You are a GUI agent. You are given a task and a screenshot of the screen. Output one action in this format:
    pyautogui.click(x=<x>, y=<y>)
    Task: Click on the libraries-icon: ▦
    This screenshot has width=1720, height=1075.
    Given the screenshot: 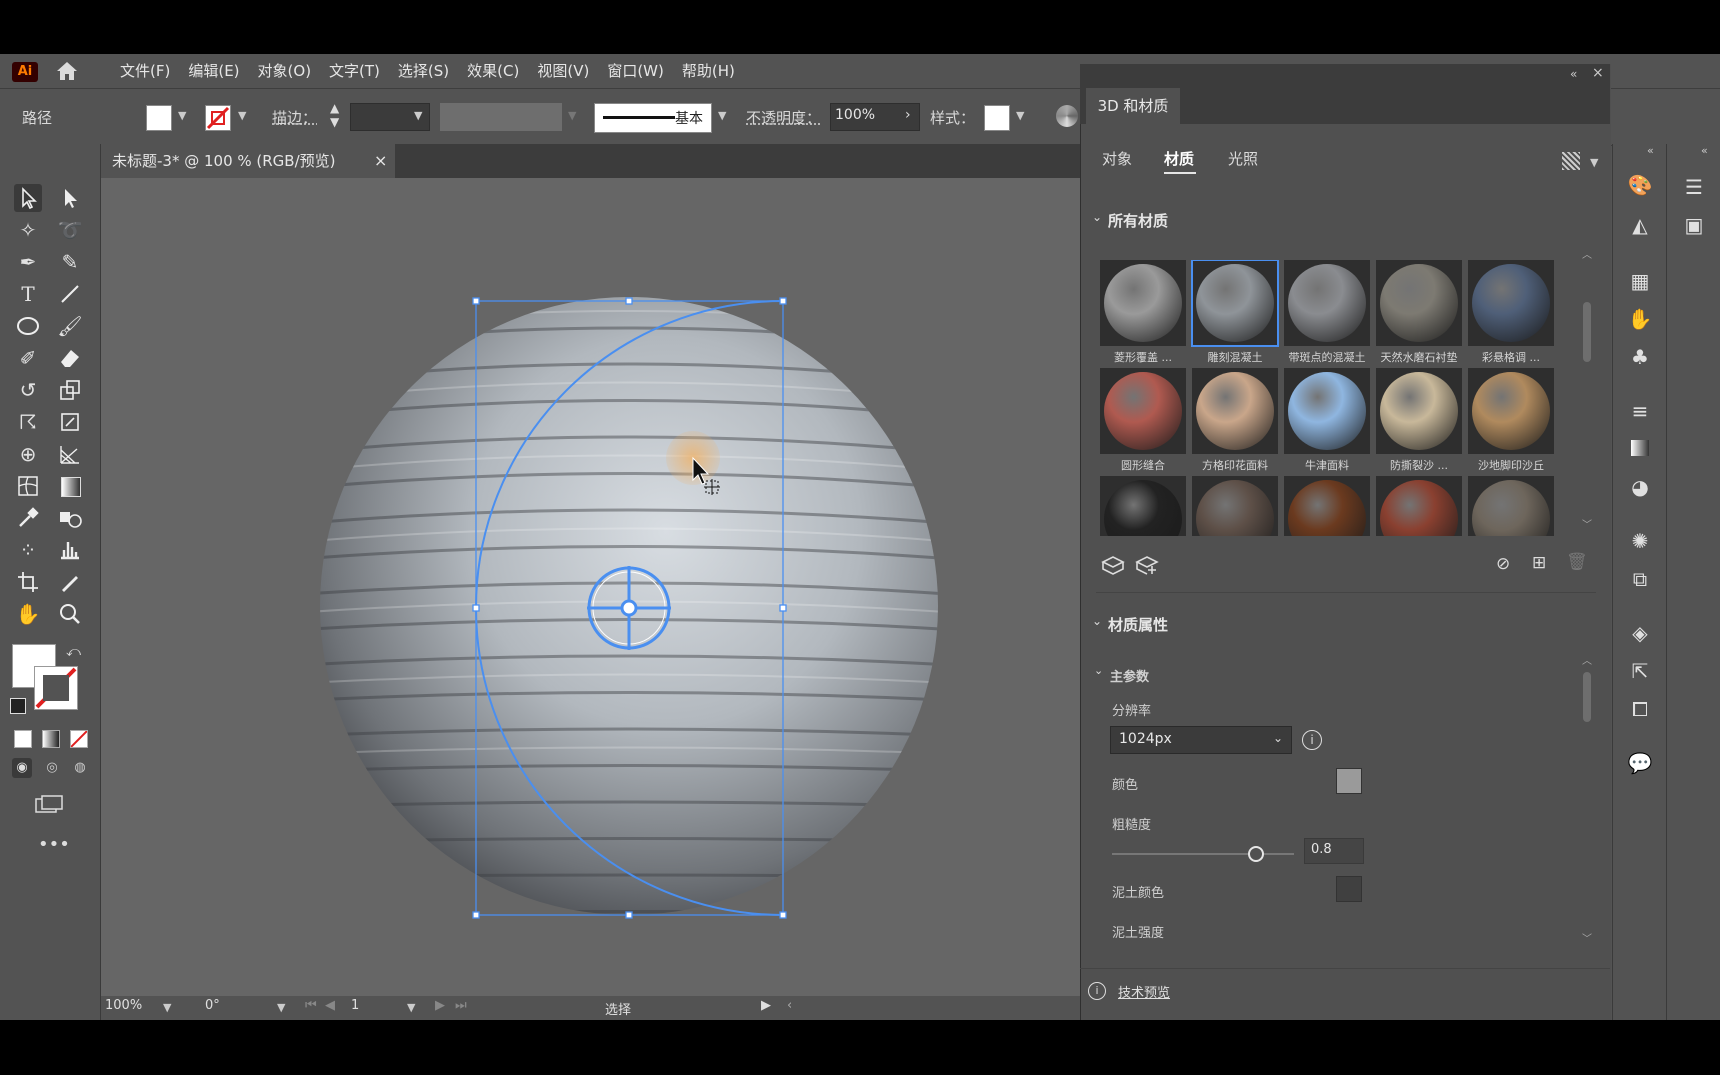 What is the action you would take?
    pyautogui.click(x=1640, y=281)
    